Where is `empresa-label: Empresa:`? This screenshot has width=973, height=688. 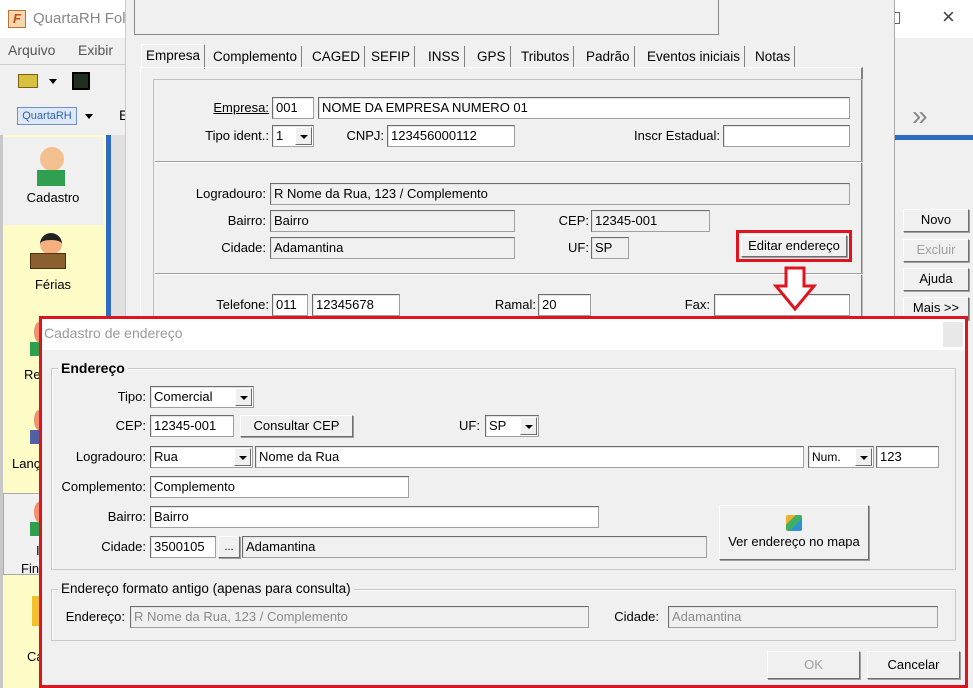
empresa-label: Empresa: is located at coordinates (241, 107).